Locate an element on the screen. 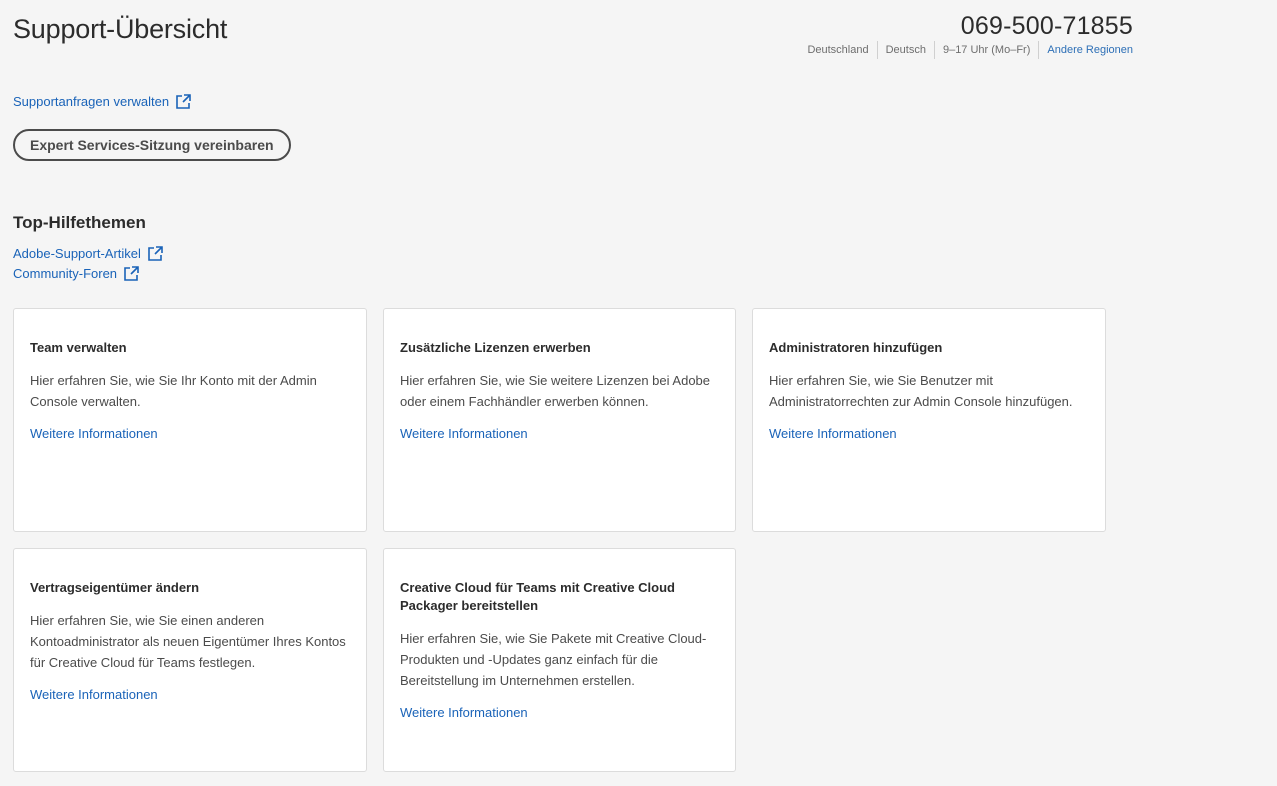  expert-session-button: Expert Services-Sitzung vereinbaren is located at coordinates (152, 145).